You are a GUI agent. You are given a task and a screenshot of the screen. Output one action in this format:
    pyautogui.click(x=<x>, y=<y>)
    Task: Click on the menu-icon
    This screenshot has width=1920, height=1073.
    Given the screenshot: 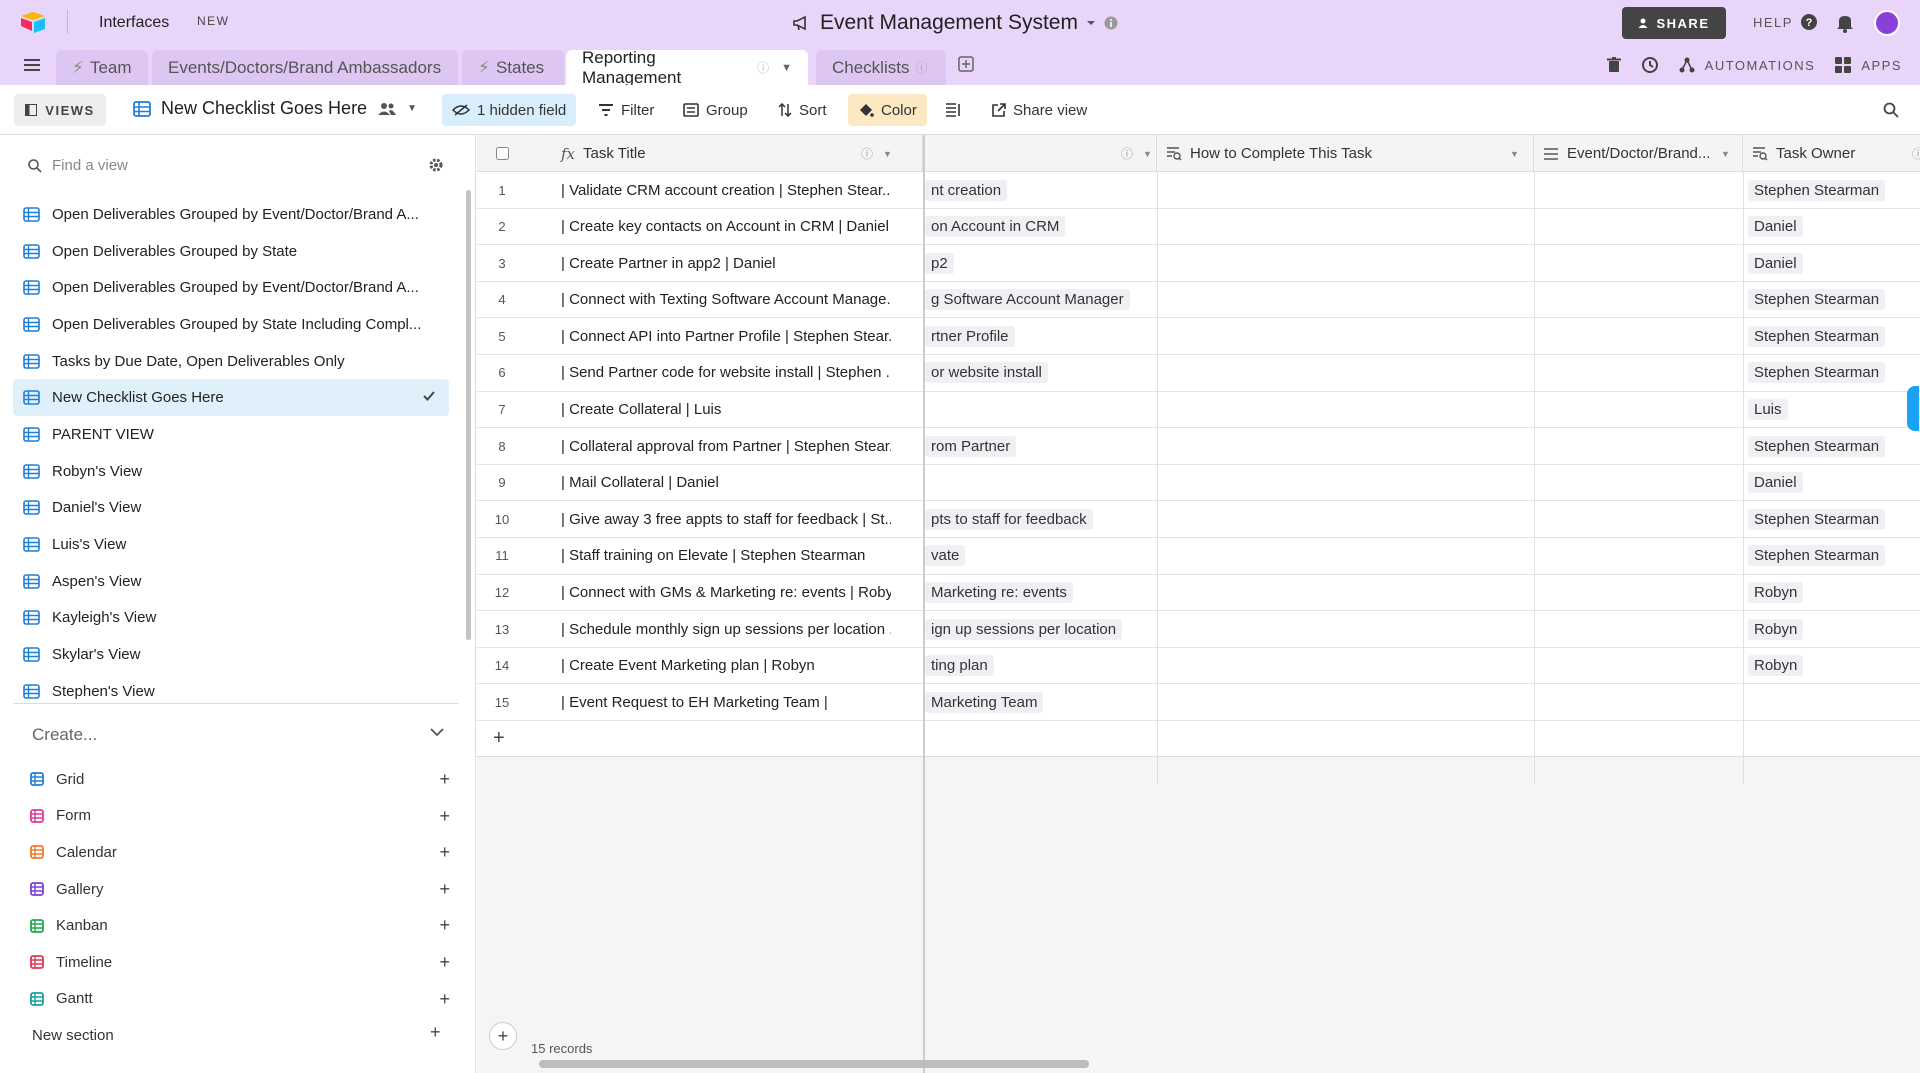 What is the action you would take?
    pyautogui.click(x=32, y=65)
    